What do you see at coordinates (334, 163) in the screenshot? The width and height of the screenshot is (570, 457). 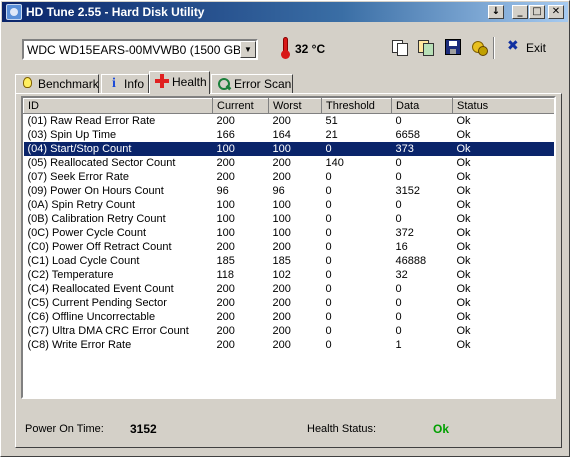 I see `cell-threshold: 140` at bounding box center [334, 163].